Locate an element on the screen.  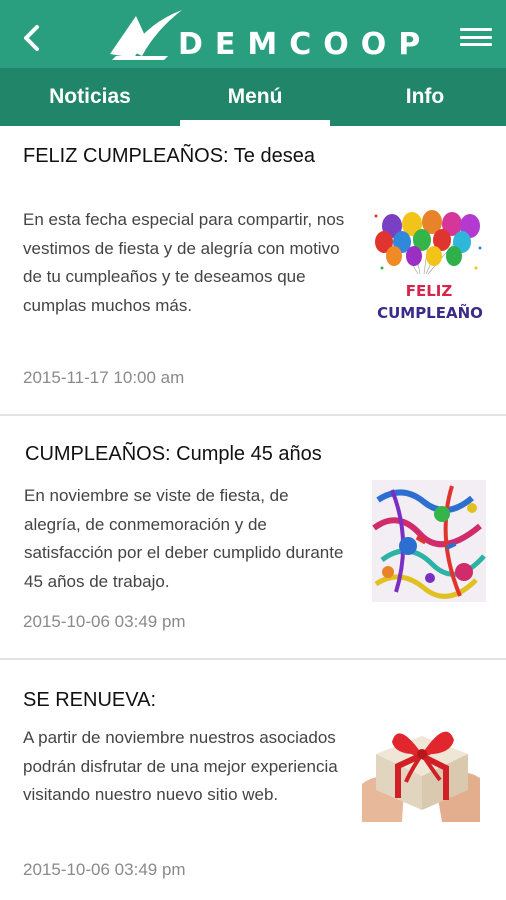
news-title: SE RENUEVA: is located at coordinates (89, 700).